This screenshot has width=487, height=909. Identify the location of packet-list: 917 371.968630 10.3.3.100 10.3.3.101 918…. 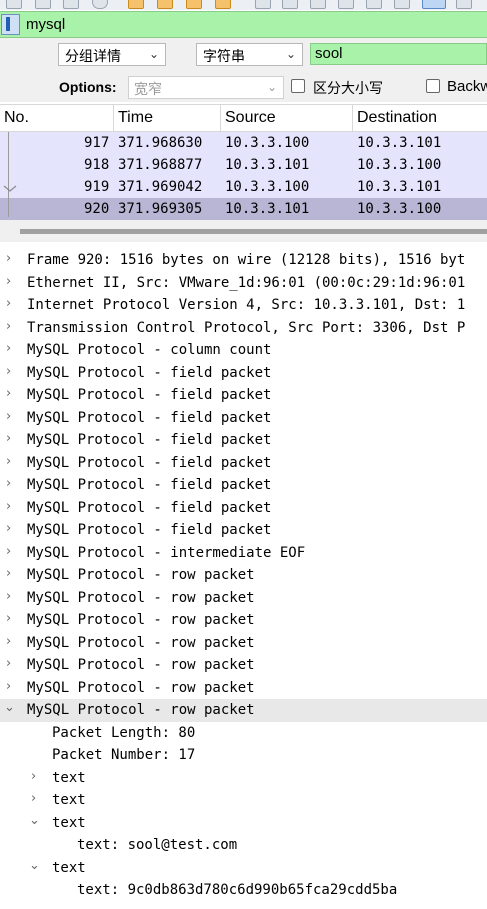
(243, 176).